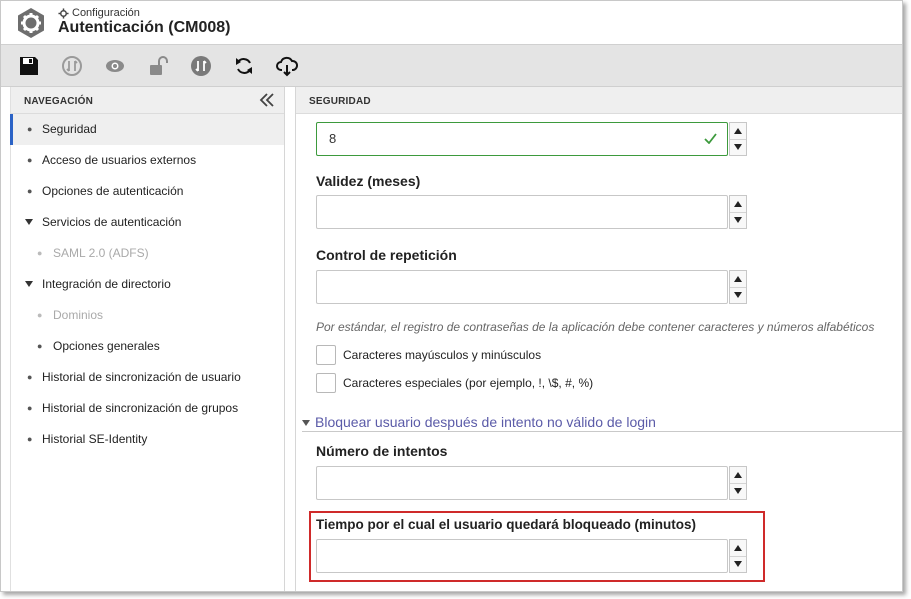  I want to click on sidebar-item-historial-se-identity: ● Historial SE-Identity, so click(147, 439).